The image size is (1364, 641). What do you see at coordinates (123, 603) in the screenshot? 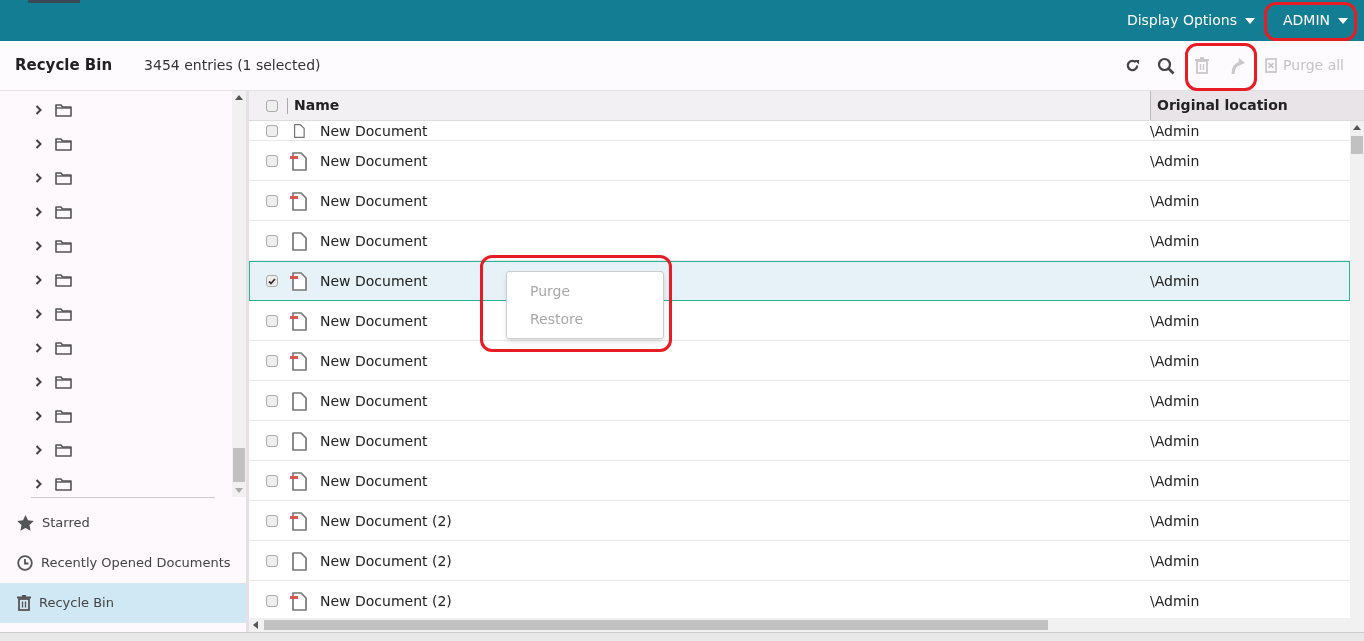
I see `nav-item: Recycle Bin` at bounding box center [123, 603].